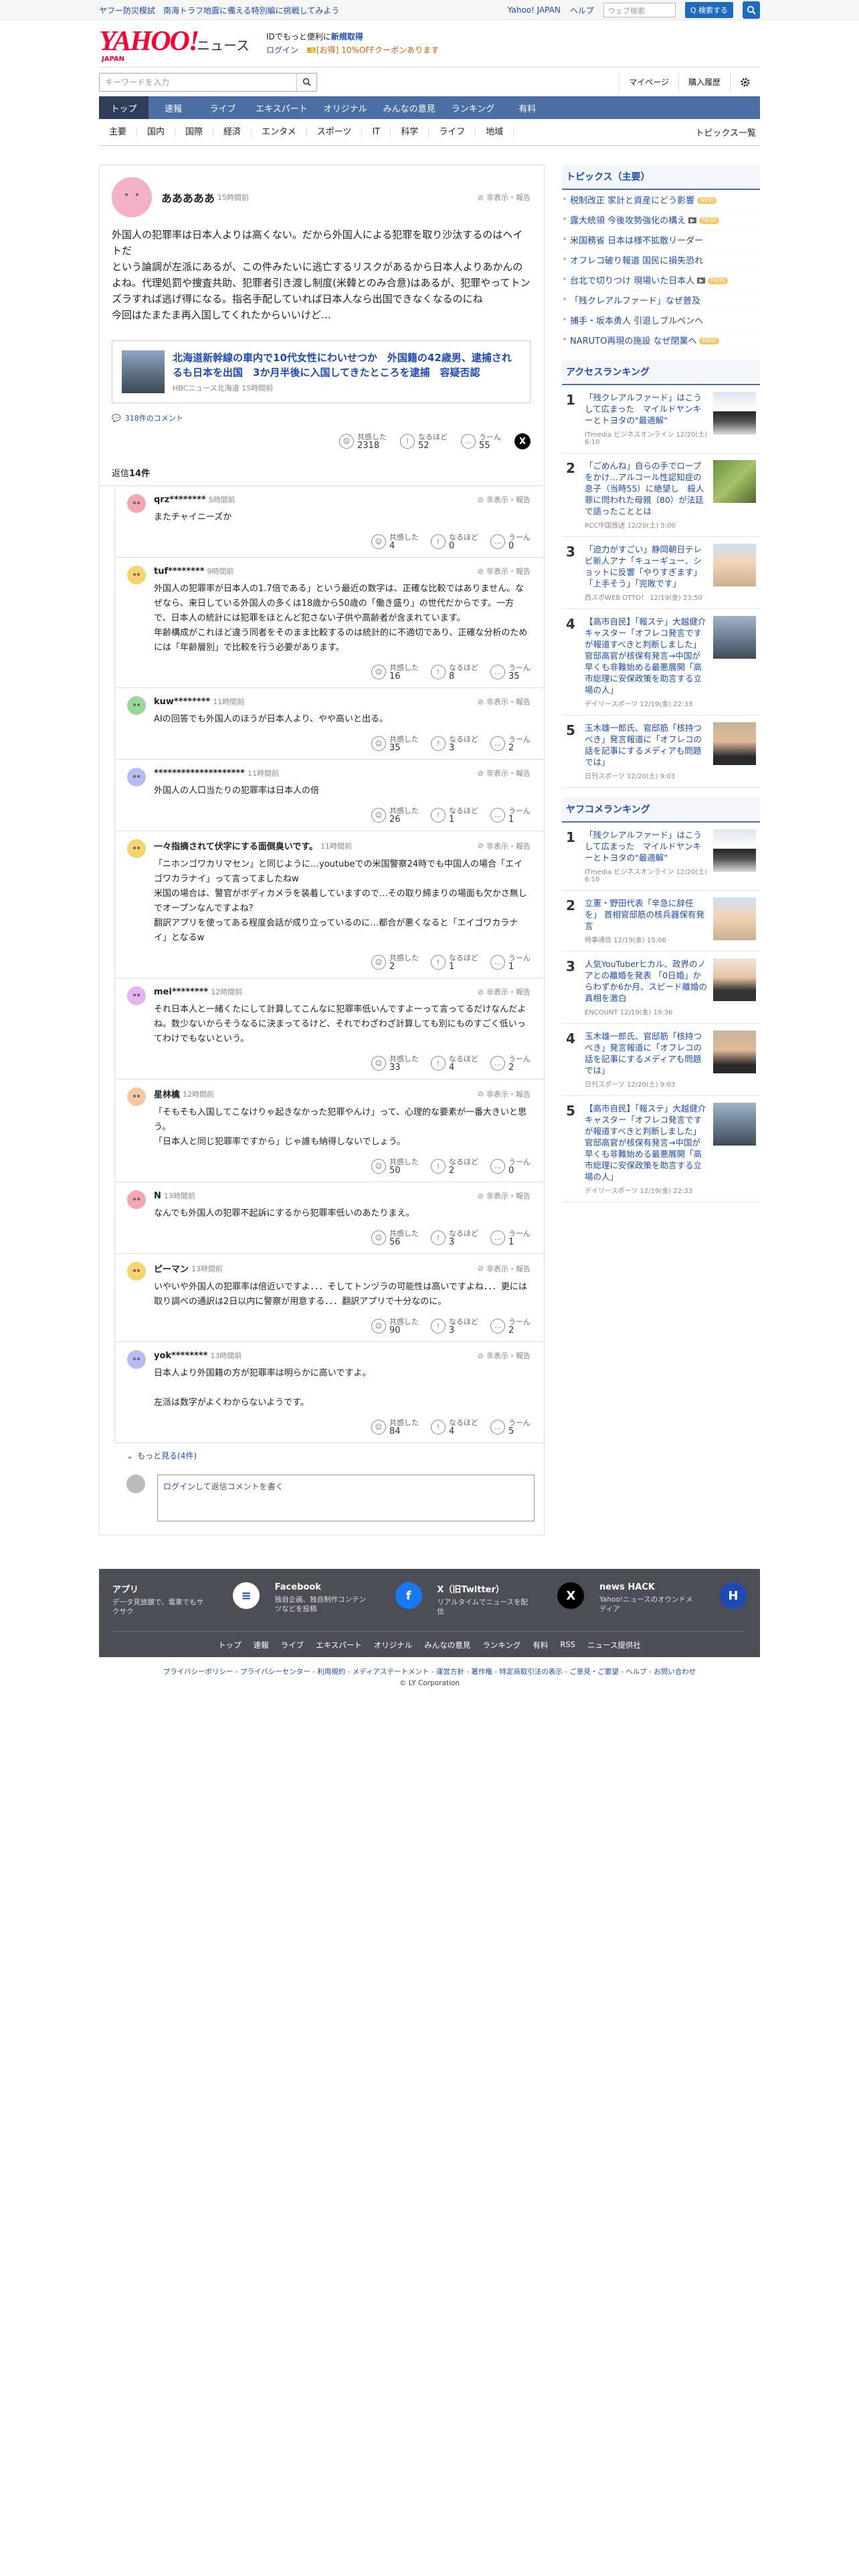  Describe the element at coordinates (501, 1645) in the screenshot. I see `footer-link: ランキング` at that location.